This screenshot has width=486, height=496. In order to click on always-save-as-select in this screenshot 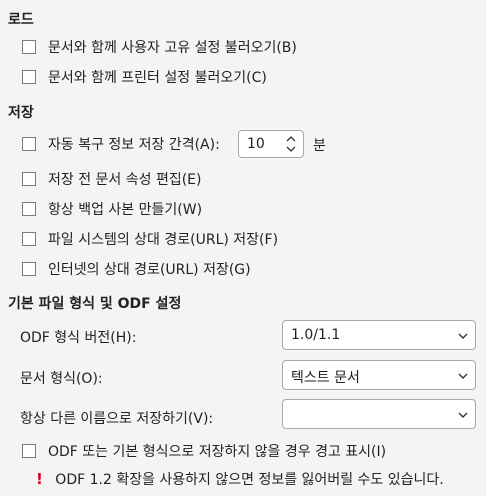, I will do `click(379, 414)`.